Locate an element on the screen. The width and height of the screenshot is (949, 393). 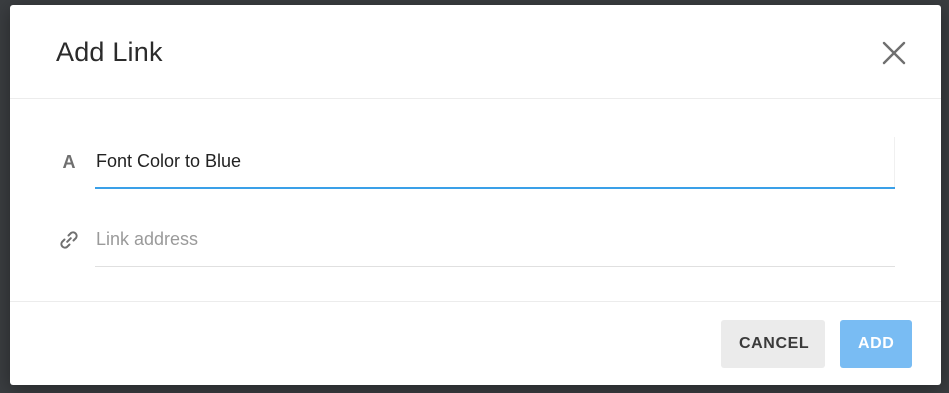
link-icon is located at coordinates (69, 240).